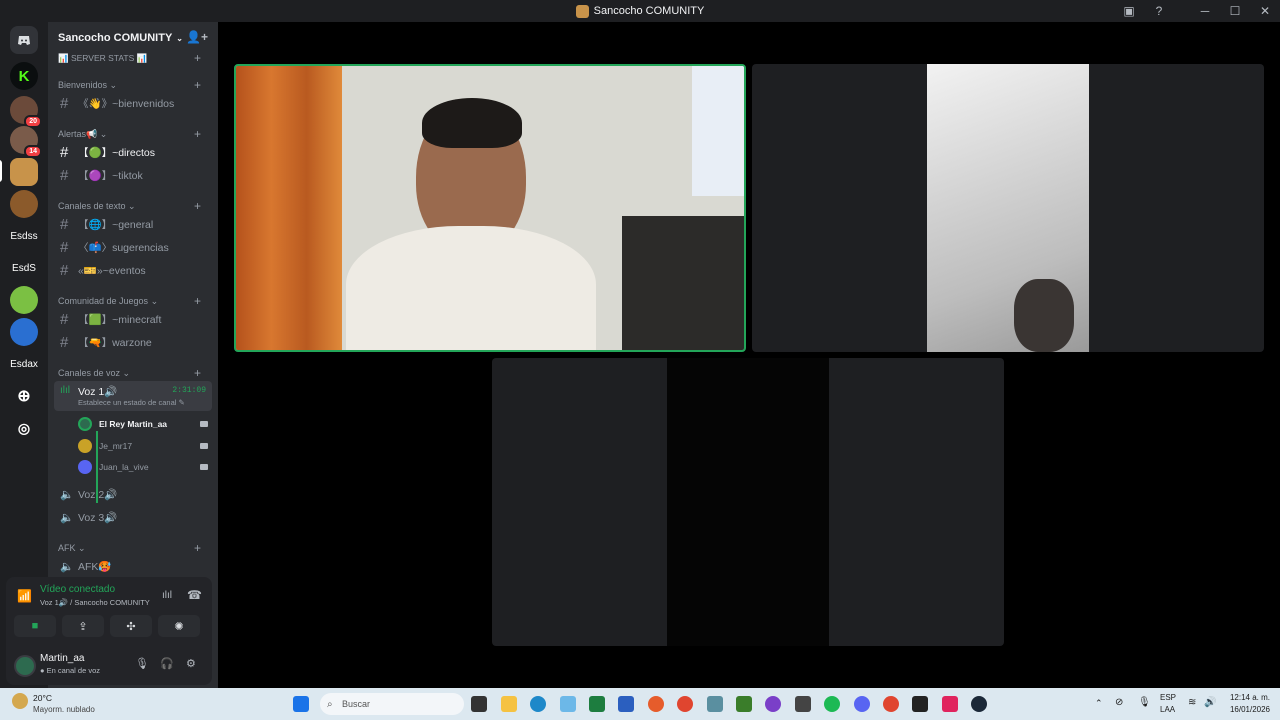 This screenshot has width=1280, height=720. Describe the element at coordinates (167, 663) in the screenshot. I see `headphones-icon: 🎧` at that location.